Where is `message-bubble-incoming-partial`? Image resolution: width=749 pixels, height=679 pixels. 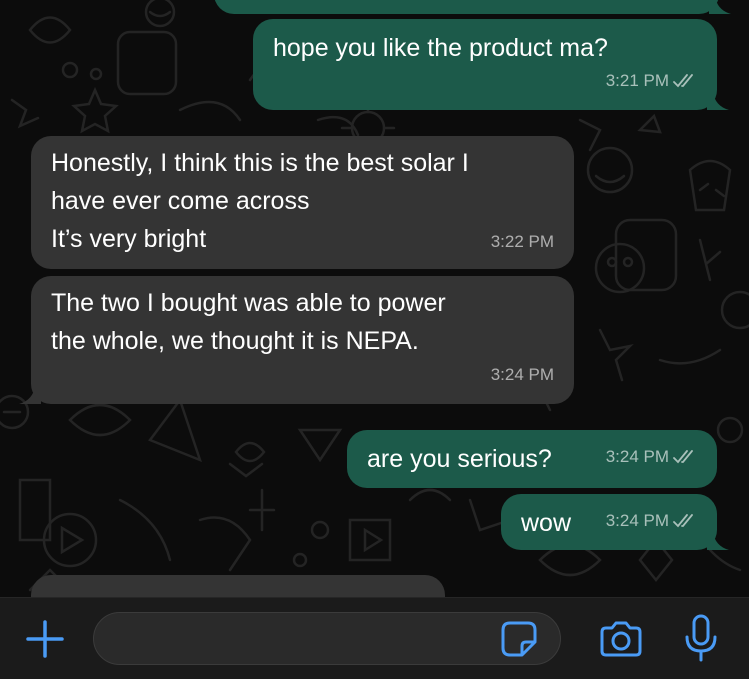 message-bubble-incoming-partial is located at coordinates (238, 586).